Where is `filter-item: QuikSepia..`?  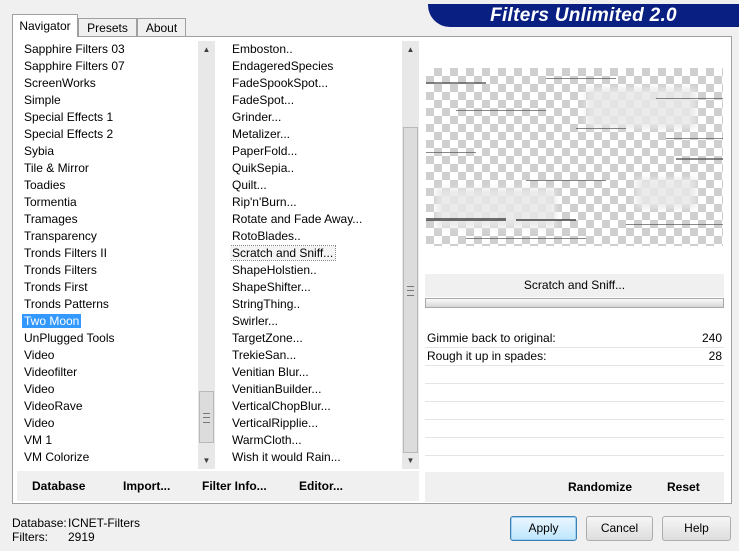 filter-item: QuikSepia.. is located at coordinates (263, 168).